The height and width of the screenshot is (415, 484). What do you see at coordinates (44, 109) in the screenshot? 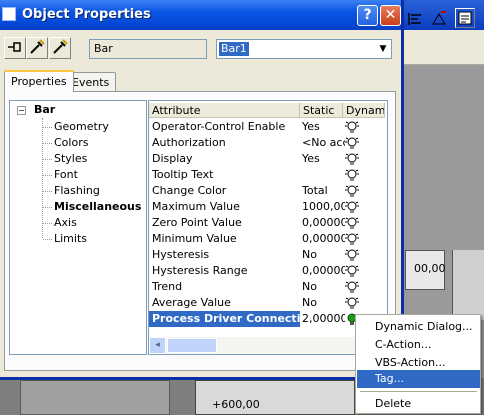
I see `tree-root-bar: Bar` at bounding box center [44, 109].